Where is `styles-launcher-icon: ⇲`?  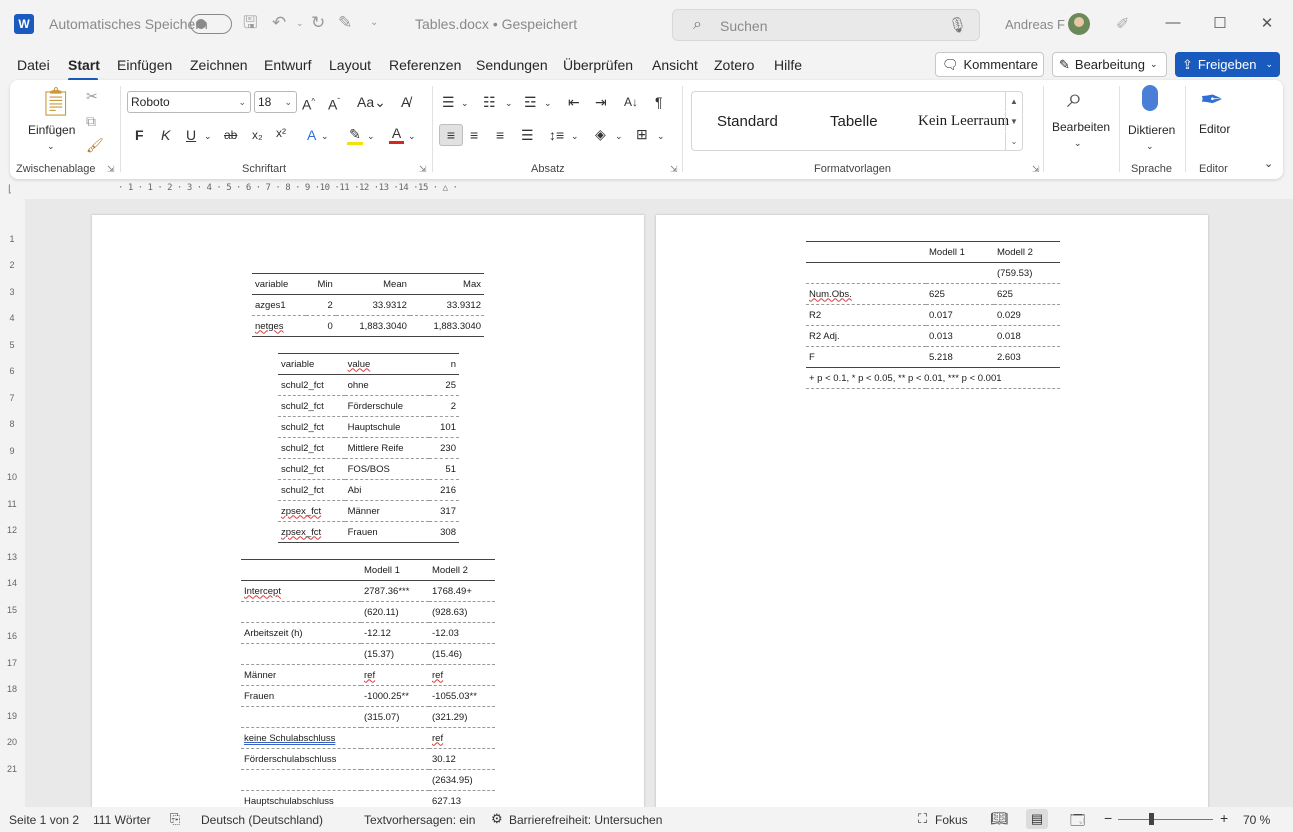
styles-launcher-icon: ⇲ is located at coordinates (1036, 169).